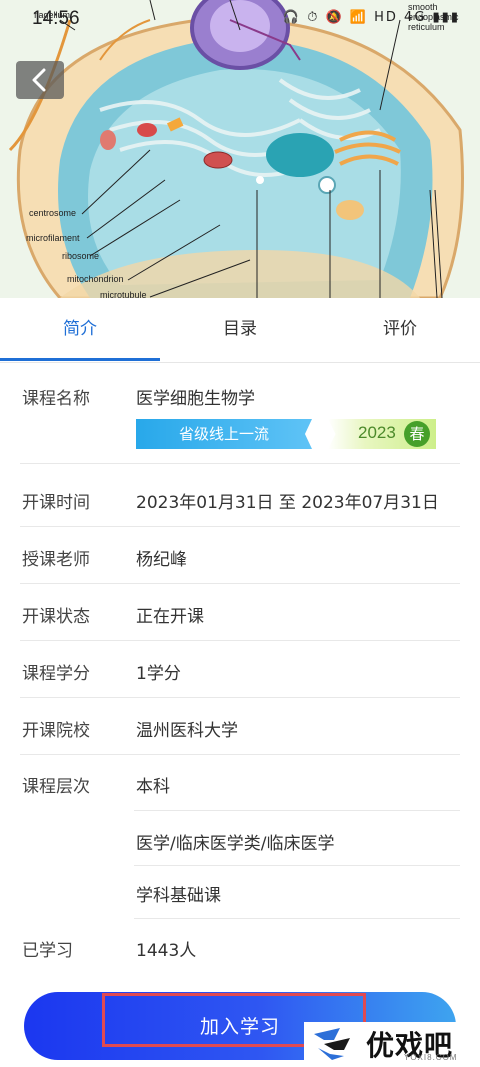 The image size is (480, 1067). I want to click on info-row: 开课院校 温州医科大学, so click(240, 726).